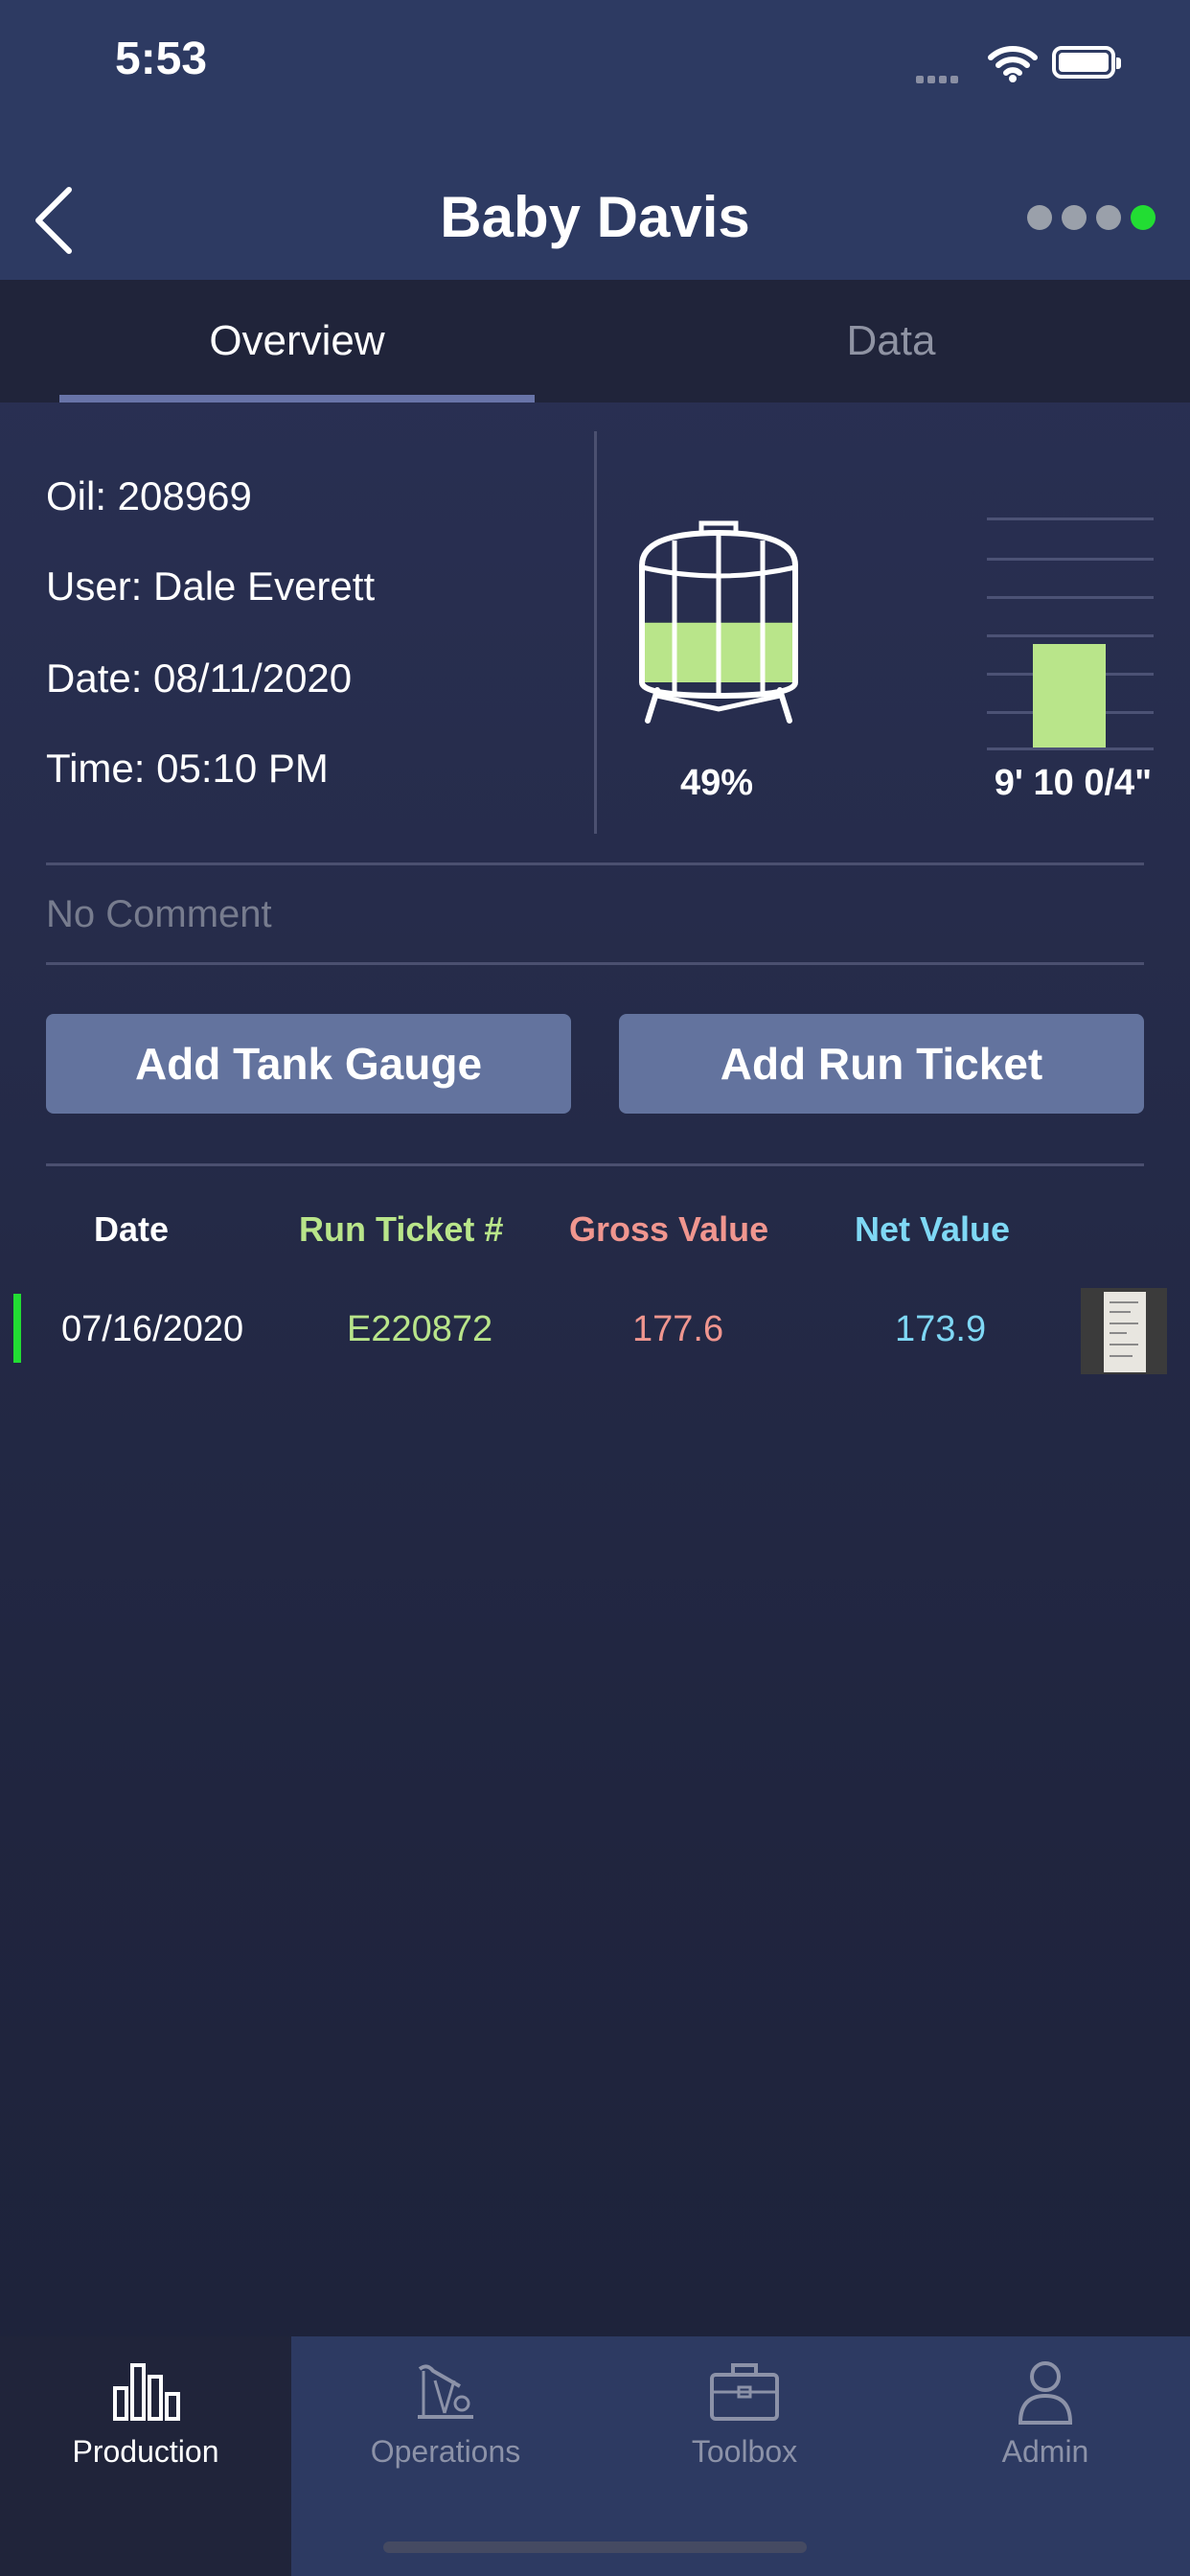  What do you see at coordinates (1045, 2393) in the screenshot?
I see `person-icon` at bounding box center [1045, 2393].